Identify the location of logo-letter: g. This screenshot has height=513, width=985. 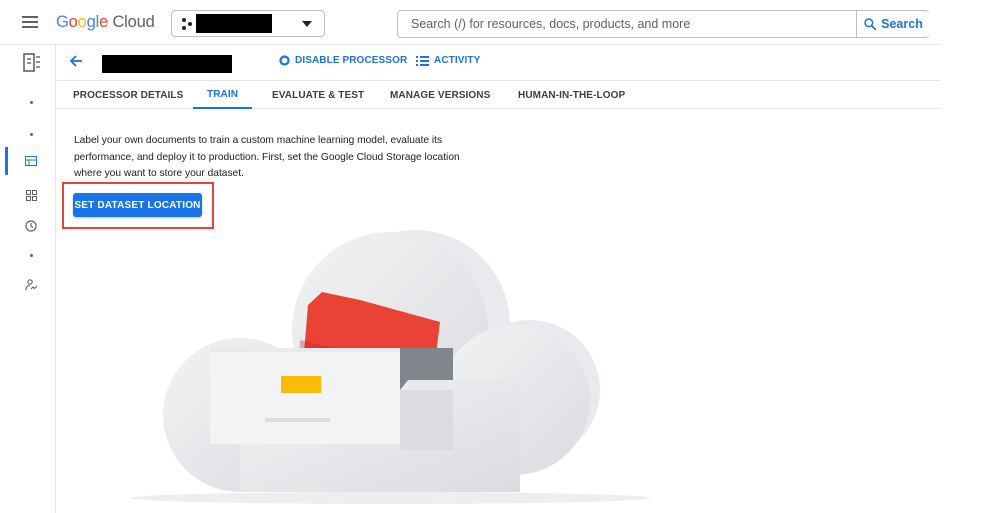
(91, 22).